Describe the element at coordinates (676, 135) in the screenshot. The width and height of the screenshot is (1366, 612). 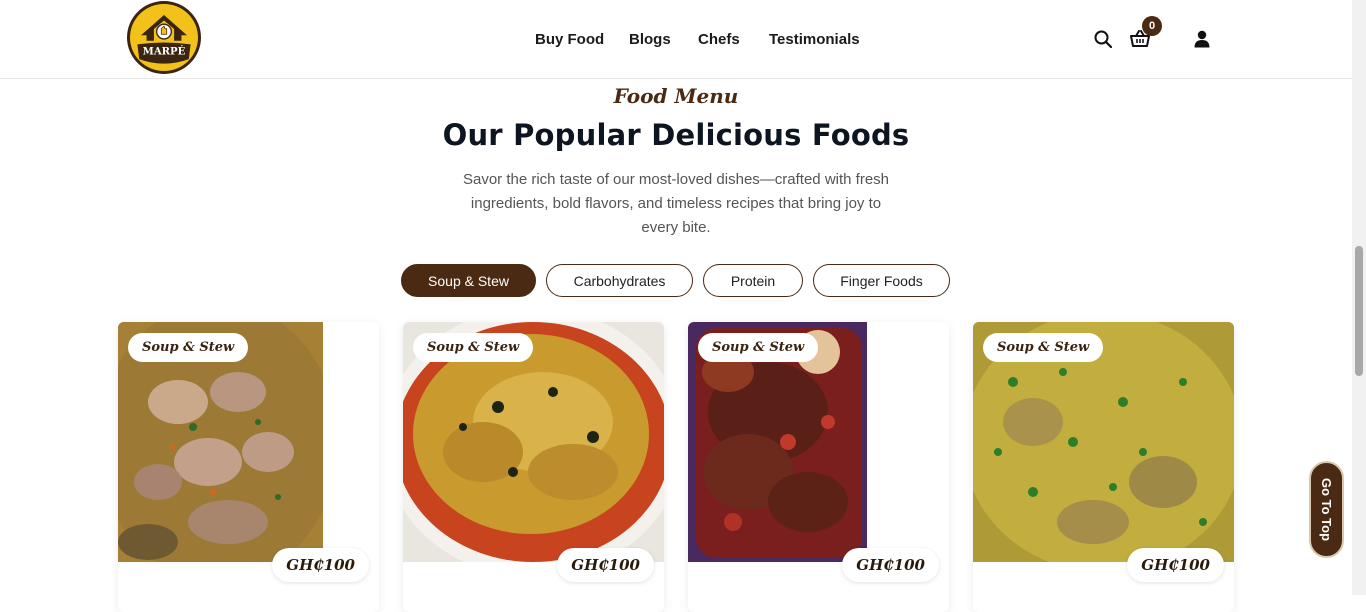
I see `section-title: Our Popular Delicious Foods` at that location.